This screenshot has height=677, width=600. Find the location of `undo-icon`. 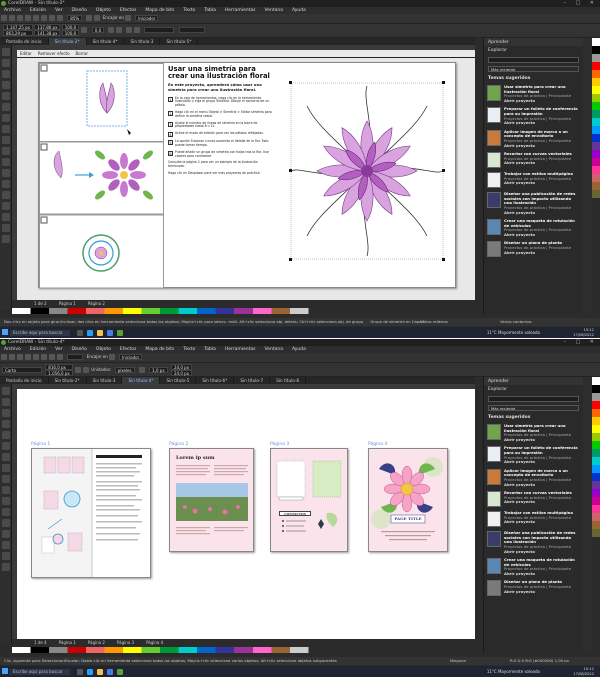

undo-icon is located at coordinates (36, 18).